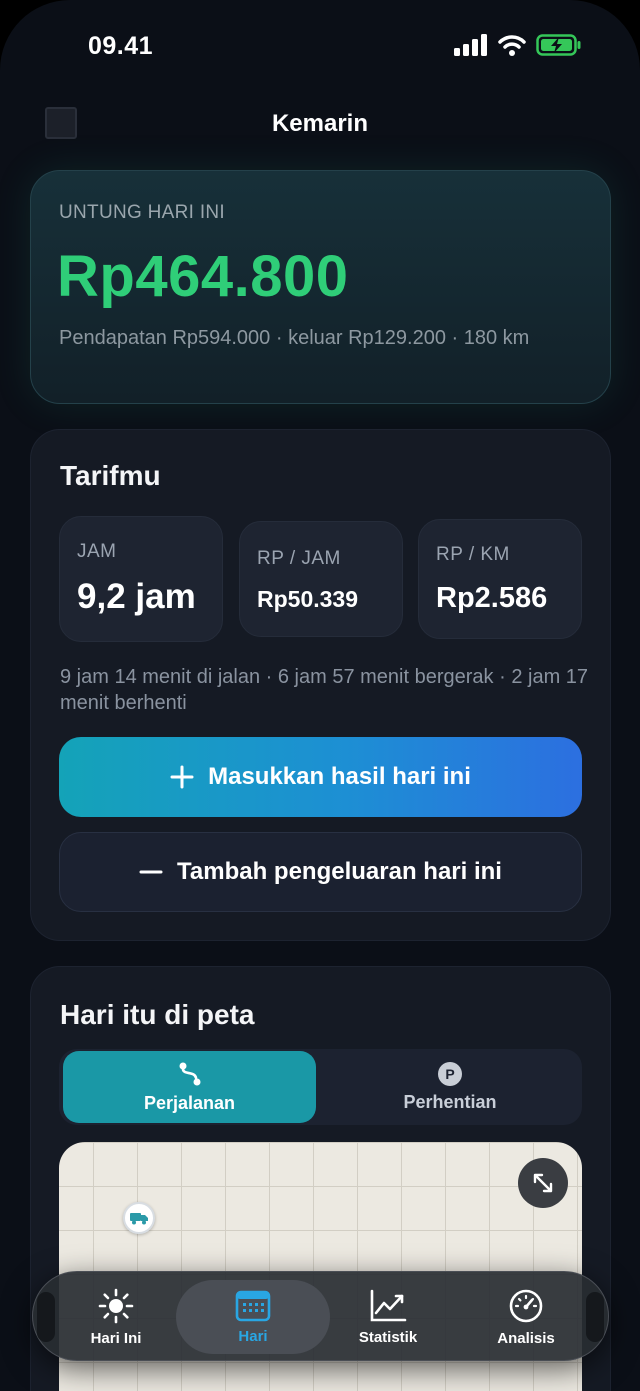 The height and width of the screenshot is (1391, 640). Describe the element at coordinates (320, 123) in the screenshot. I see `page-title: Kemarin` at that location.